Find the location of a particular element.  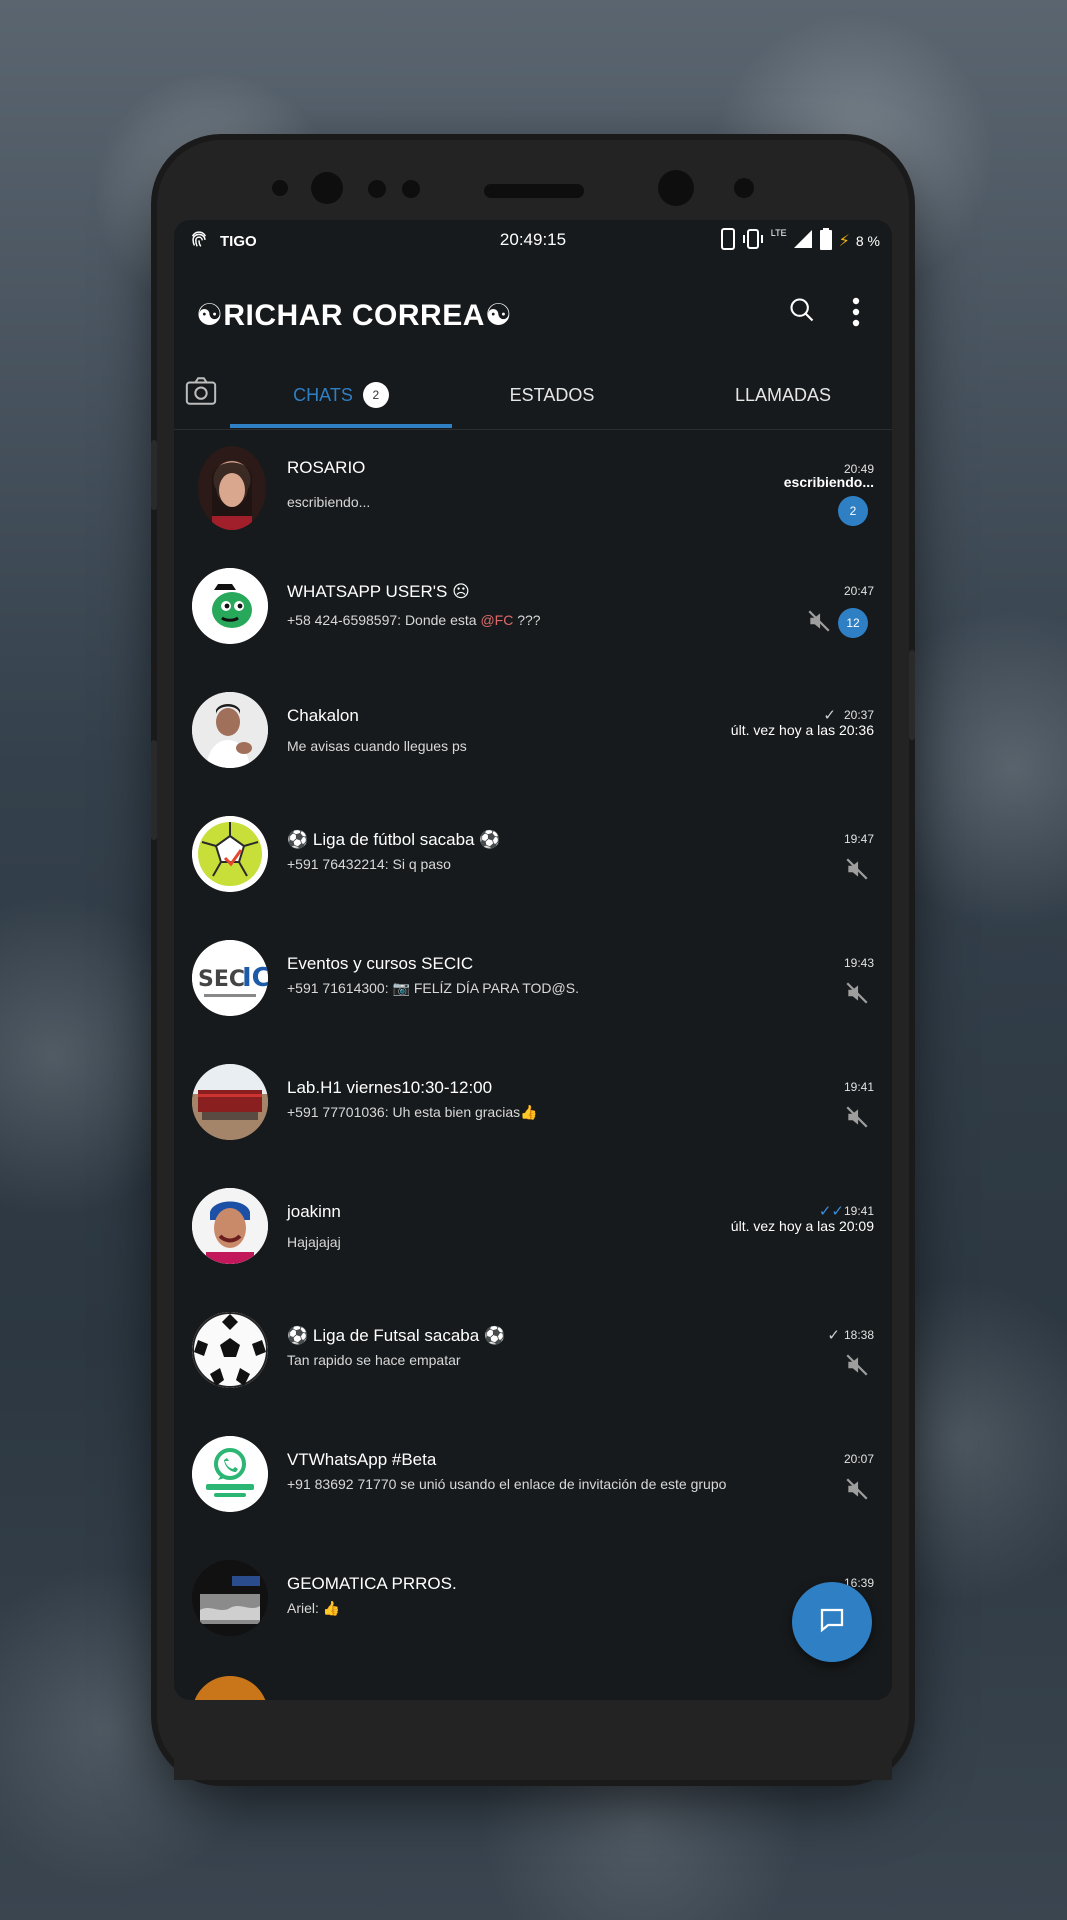

chat-preview: +591 77701036: Uh esta bien gracias👍 is located at coordinates (412, 1112).